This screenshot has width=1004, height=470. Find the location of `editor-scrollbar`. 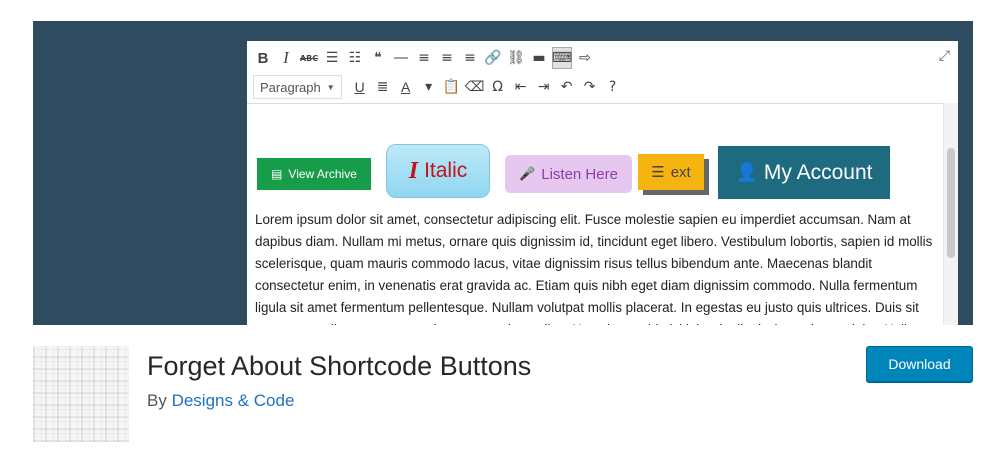

editor-scrollbar is located at coordinates (950, 214).